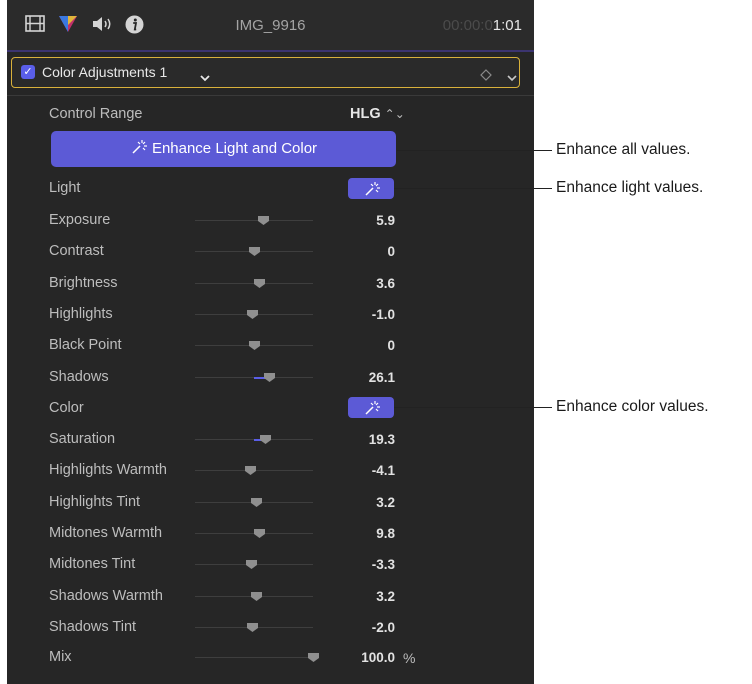  I want to click on mix-value: 100.0, so click(366, 657).